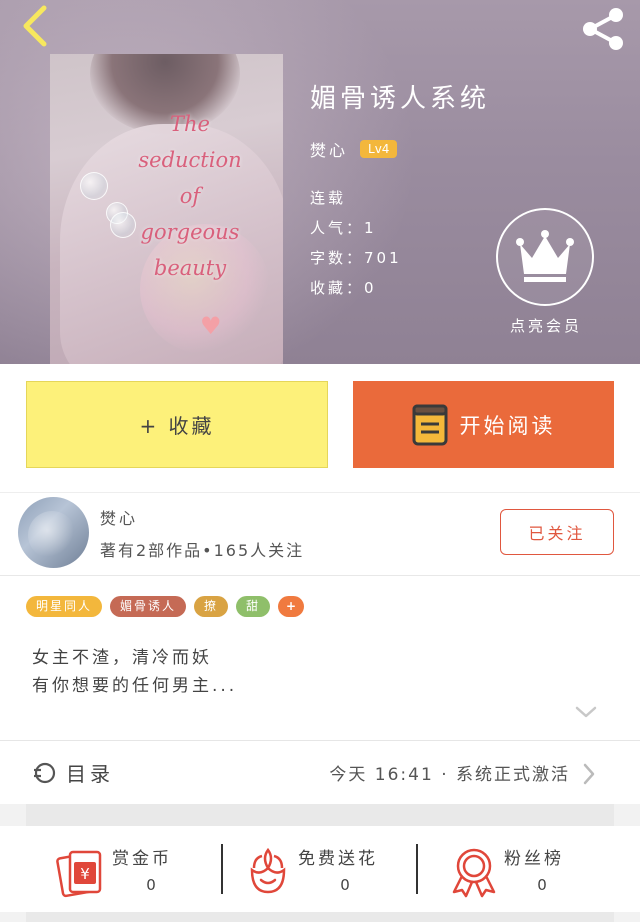  Describe the element at coordinates (190, 196) in the screenshot. I see `cover-title-art: The seduction of gorgeous beauty` at that location.